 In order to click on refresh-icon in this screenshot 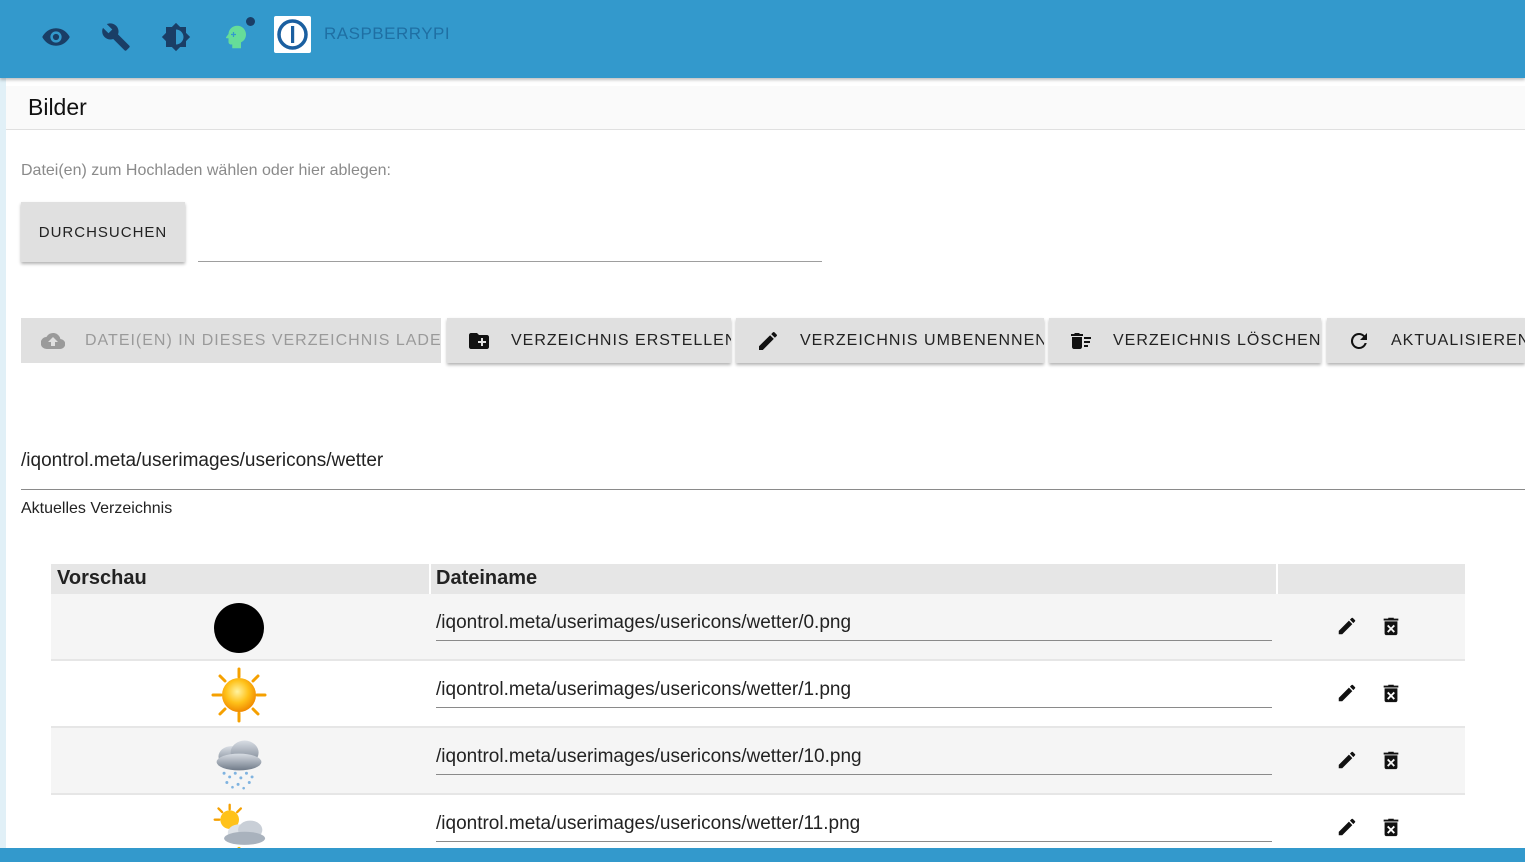, I will do `click(1359, 341)`.